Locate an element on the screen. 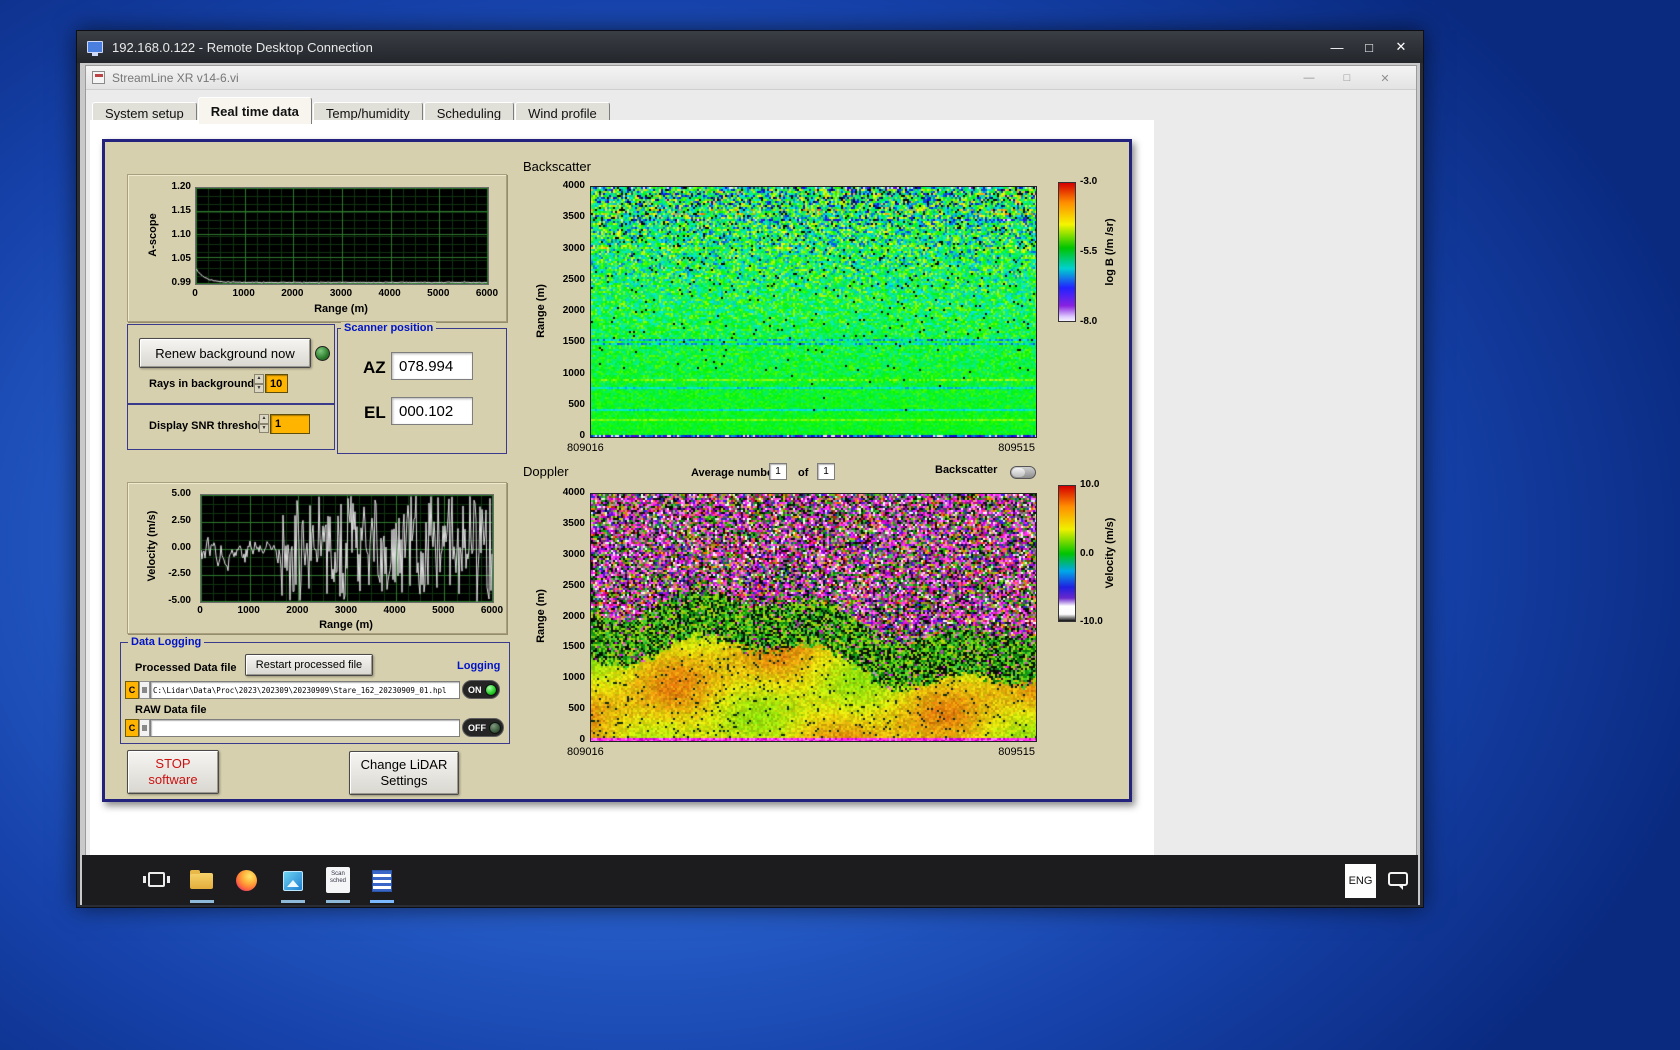 This screenshot has height=1050, width=1680. app-minimize-button: ― is located at coordinates (1309, 78).